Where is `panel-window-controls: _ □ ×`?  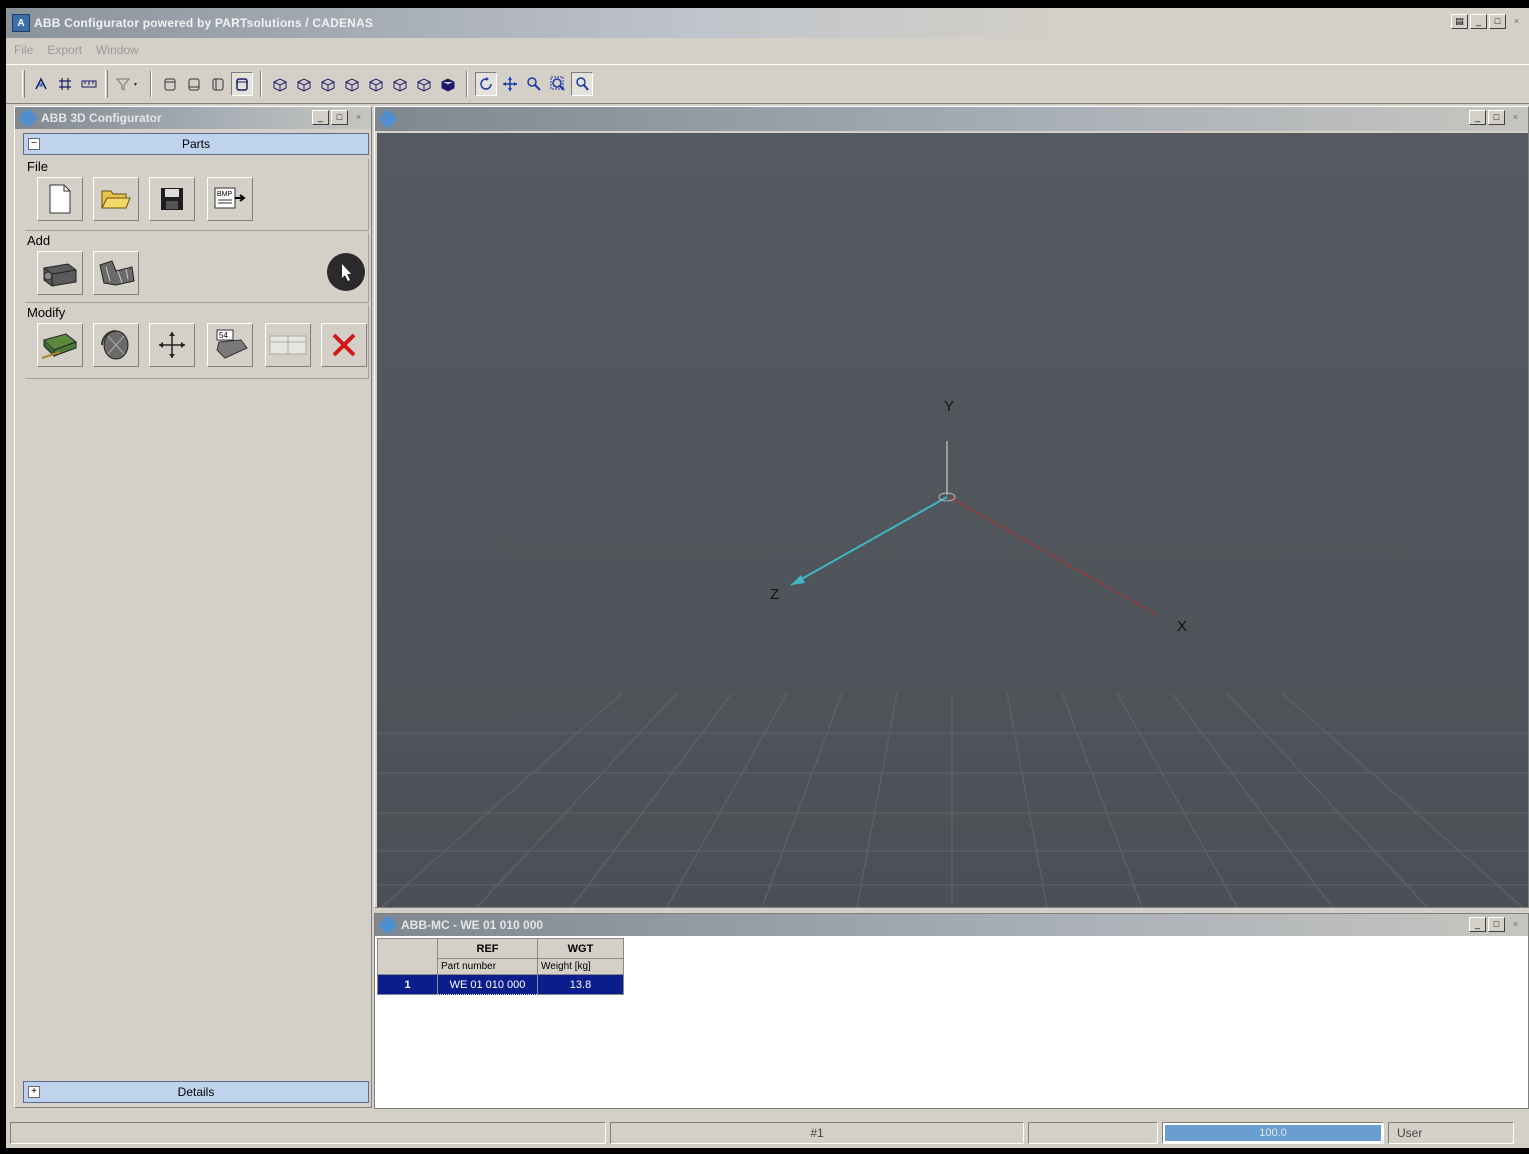
panel-window-controls: _ □ × is located at coordinates (339, 117).